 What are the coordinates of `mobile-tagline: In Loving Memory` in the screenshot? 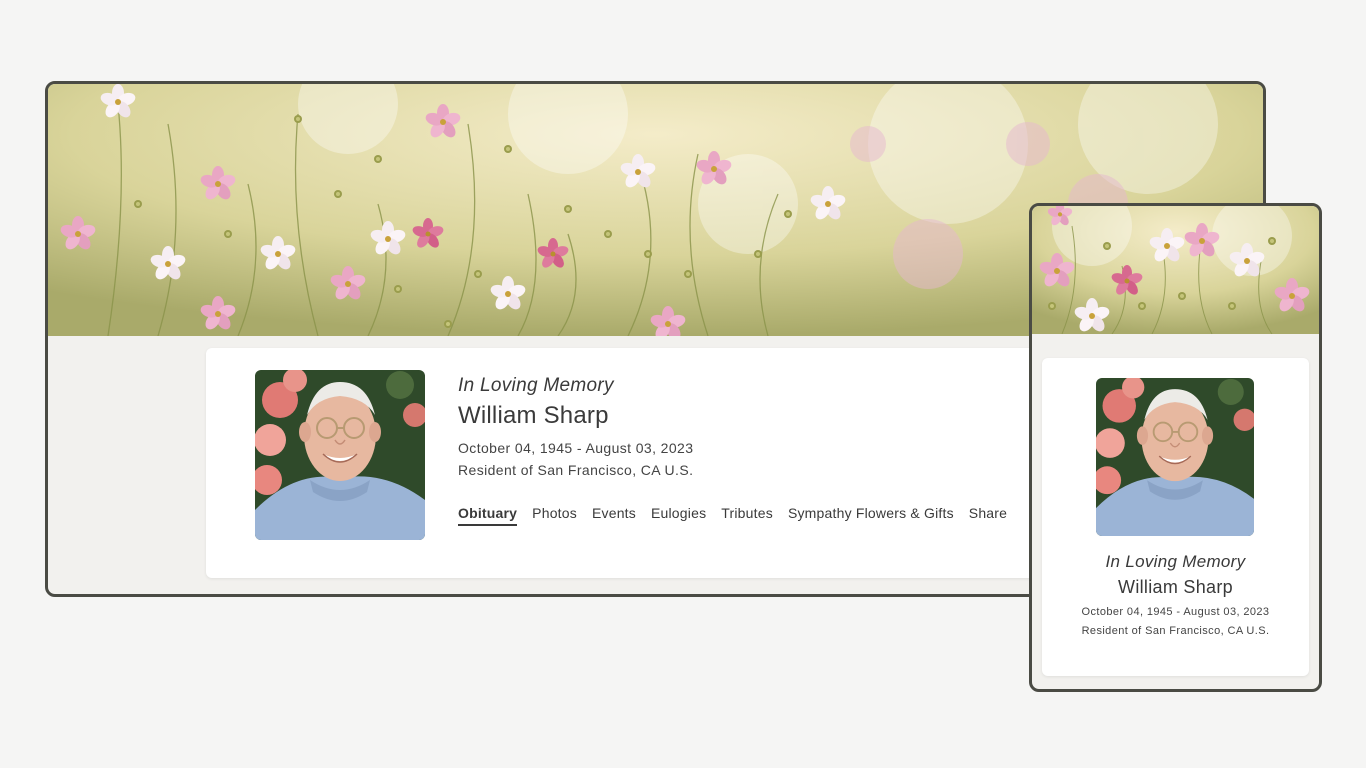 It's located at (1175, 561).